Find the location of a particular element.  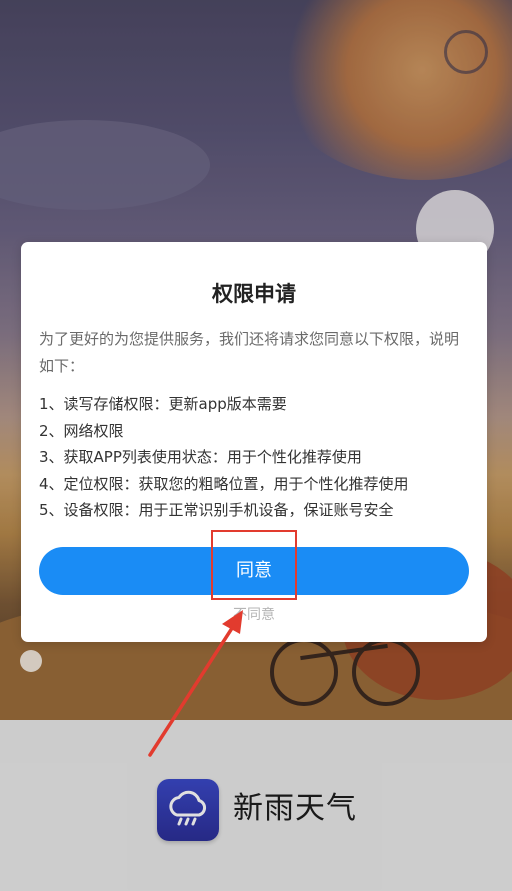

permission-item-app-list: 3、获取APP列表使用状态：用于个性化推荐使用 is located at coordinates (200, 457).